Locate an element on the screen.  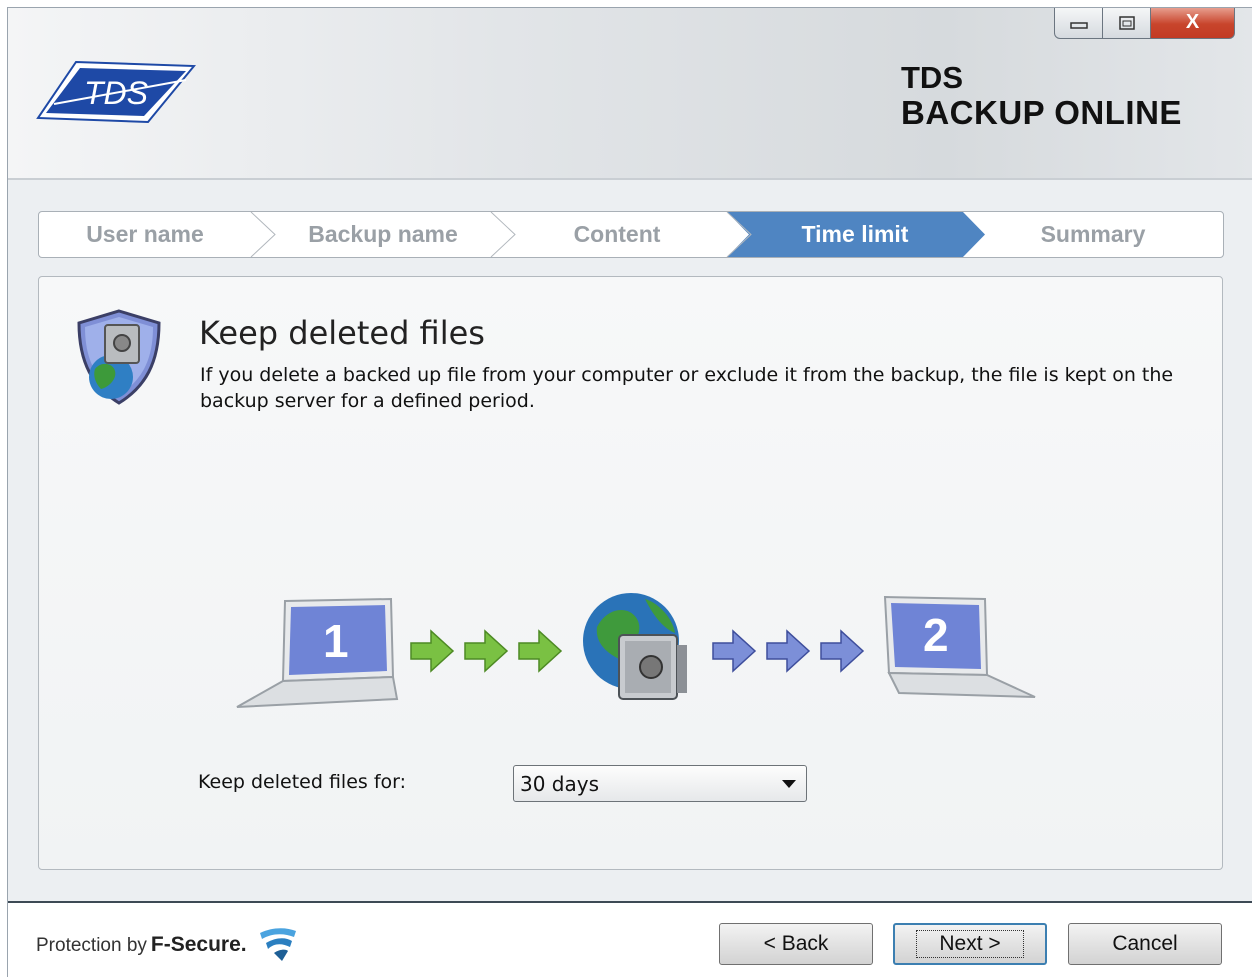
step-content: Content is located at coordinates (617, 234).